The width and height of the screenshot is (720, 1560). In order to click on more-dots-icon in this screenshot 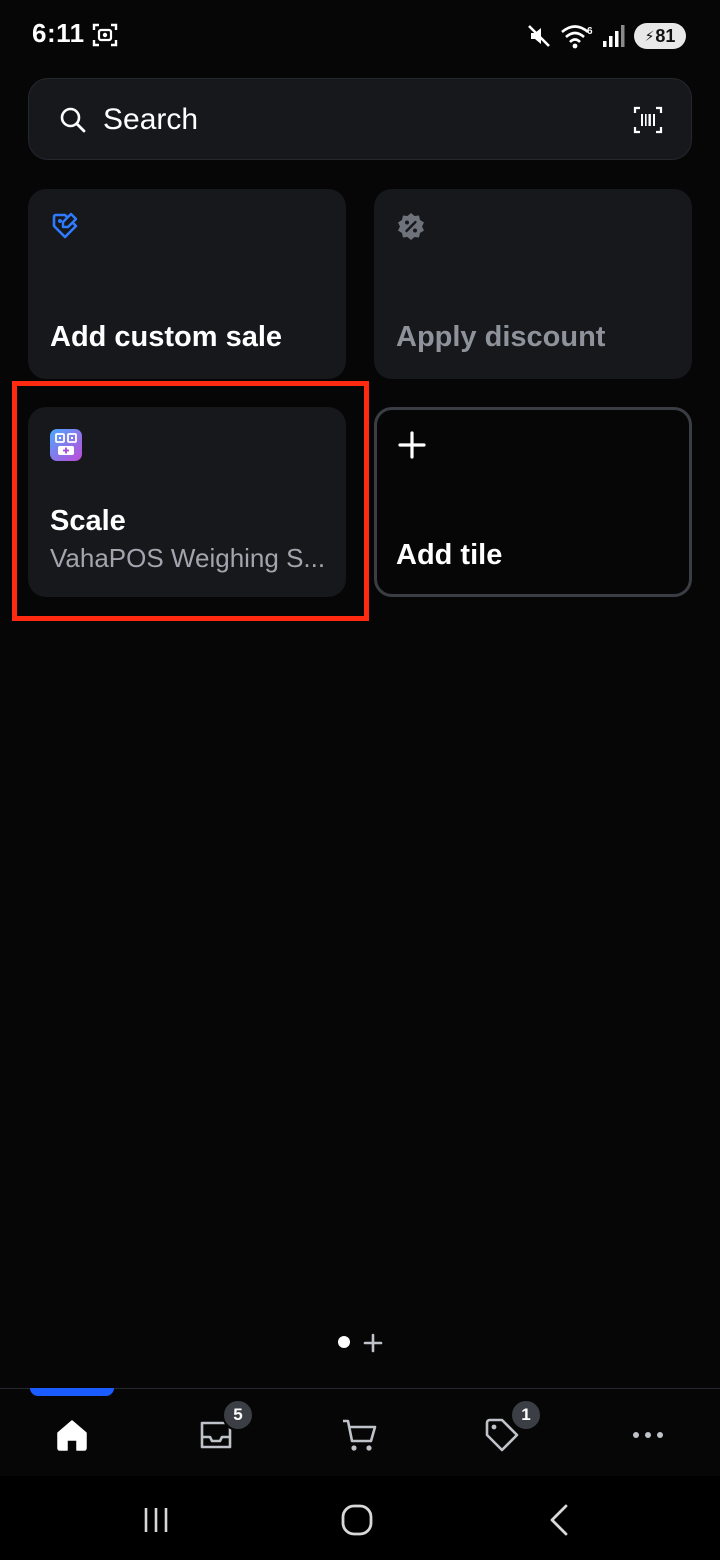, I will do `click(648, 1435)`.